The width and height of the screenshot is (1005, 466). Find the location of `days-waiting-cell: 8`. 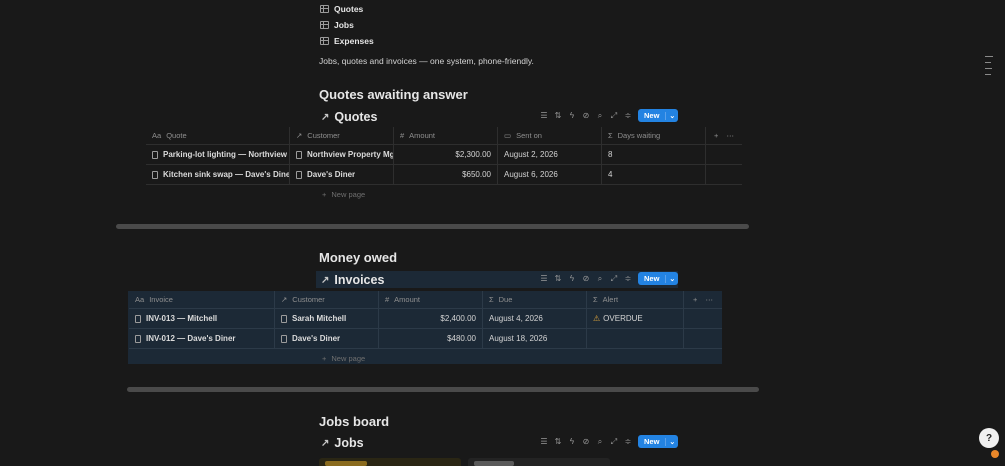

days-waiting-cell: 8 is located at coordinates (654, 154).